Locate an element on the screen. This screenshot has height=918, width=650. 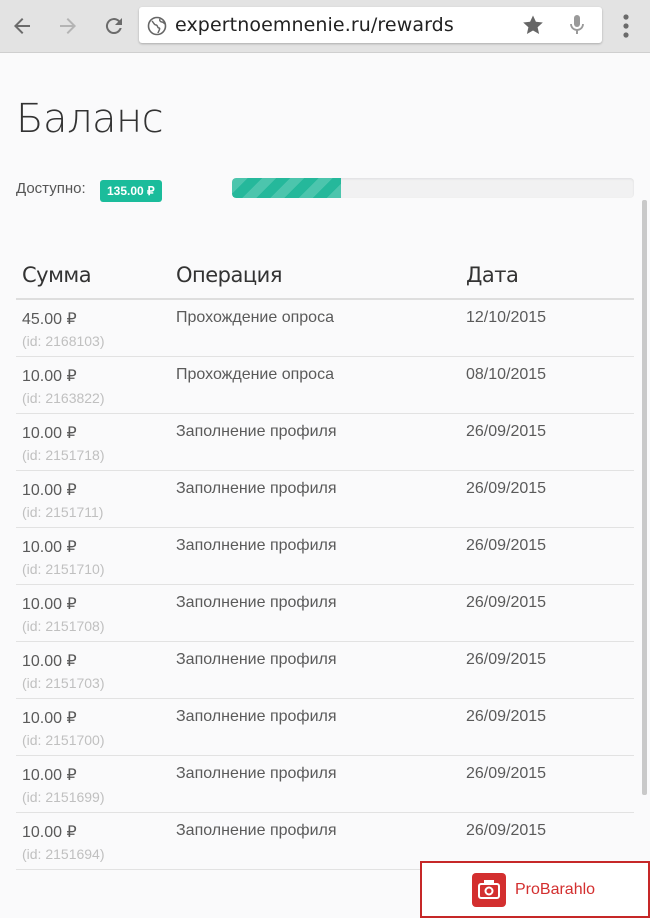
transaction-id: (id: 2151711) is located at coordinates (63, 511).